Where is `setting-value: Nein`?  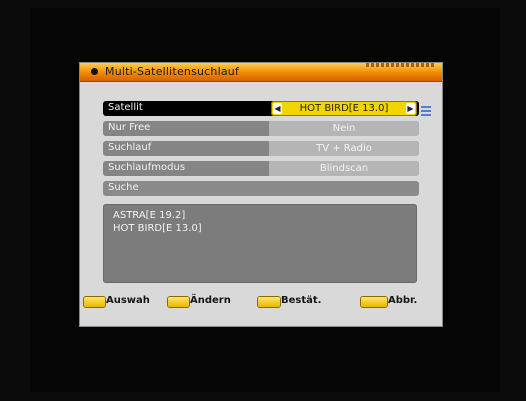 setting-value: Nein is located at coordinates (344, 128).